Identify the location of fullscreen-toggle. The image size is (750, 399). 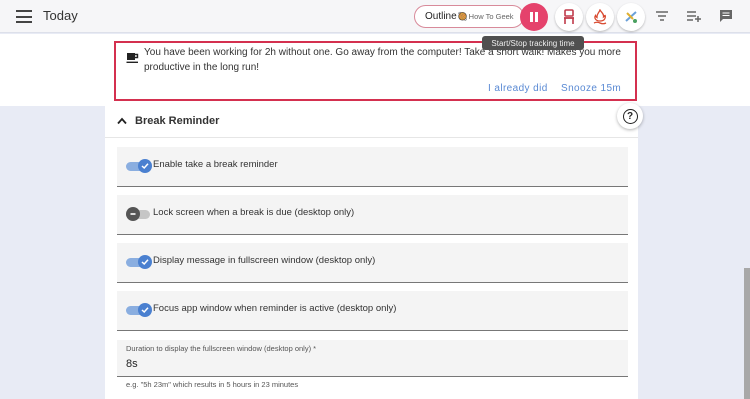
(139, 262).